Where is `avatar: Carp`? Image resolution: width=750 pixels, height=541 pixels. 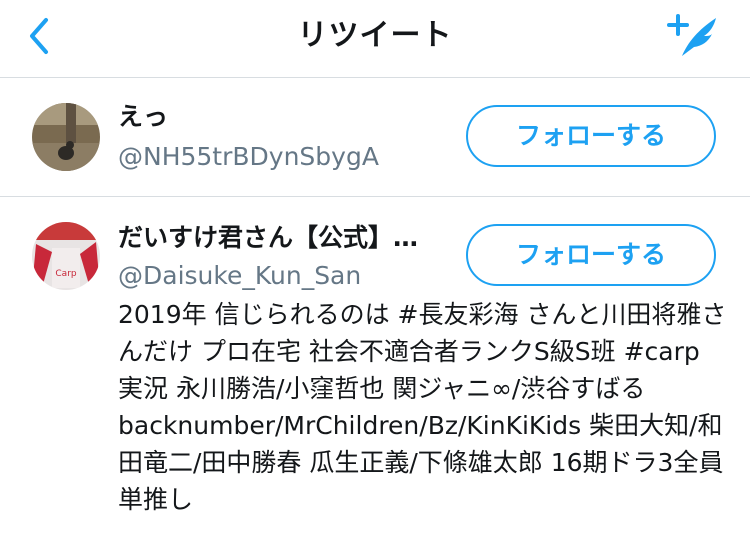
avatar: Carp is located at coordinates (66, 256).